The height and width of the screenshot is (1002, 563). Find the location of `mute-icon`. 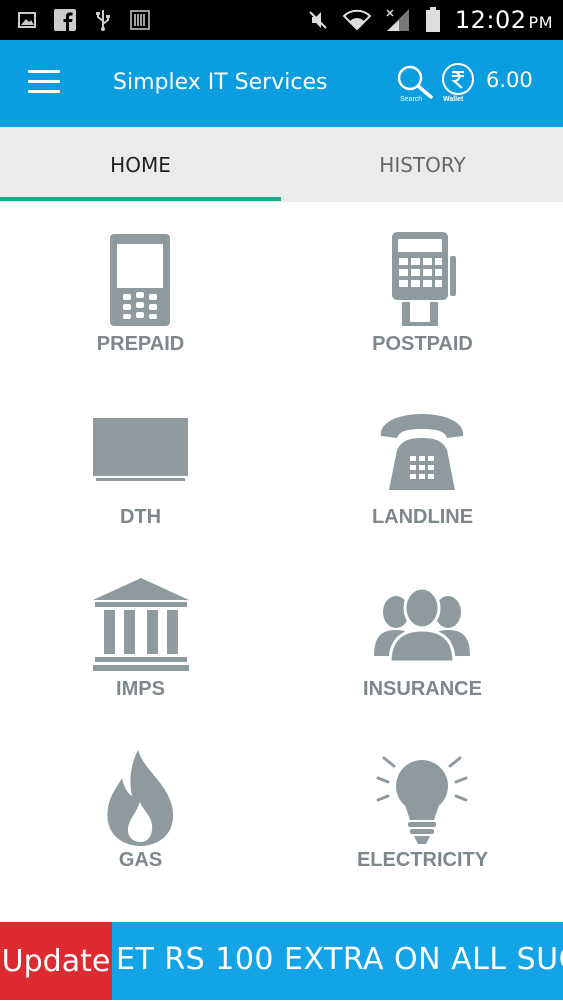

mute-icon is located at coordinates (318, 20).